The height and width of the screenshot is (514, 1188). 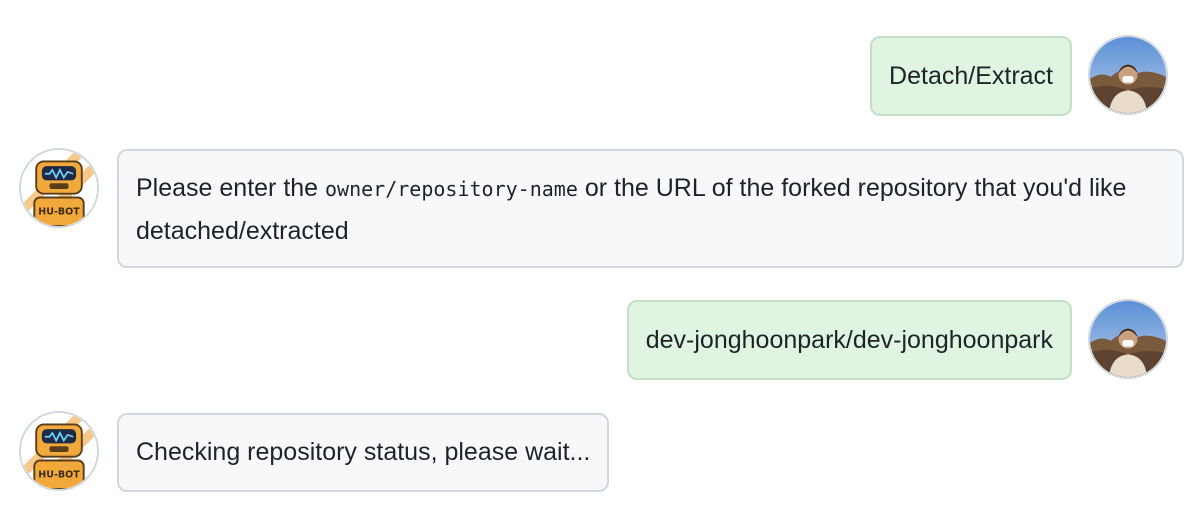 I want to click on message-text: Detach/Extract, so click(x=971, y=76).